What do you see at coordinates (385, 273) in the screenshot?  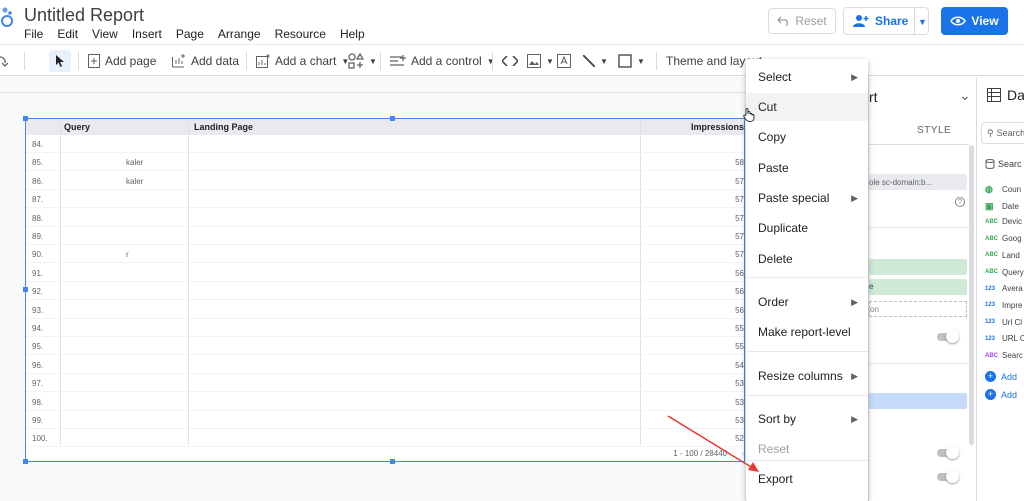 I see `table-row: 91. 56` at bounding box center [385, 273].